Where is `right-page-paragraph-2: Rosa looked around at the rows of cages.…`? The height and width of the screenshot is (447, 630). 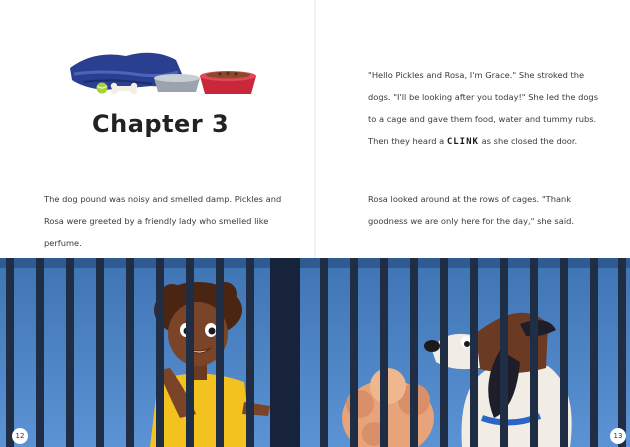
right-page-paragraph-2: Rosa looked around at the rows of cages.… is located at coordinates (471, 210).